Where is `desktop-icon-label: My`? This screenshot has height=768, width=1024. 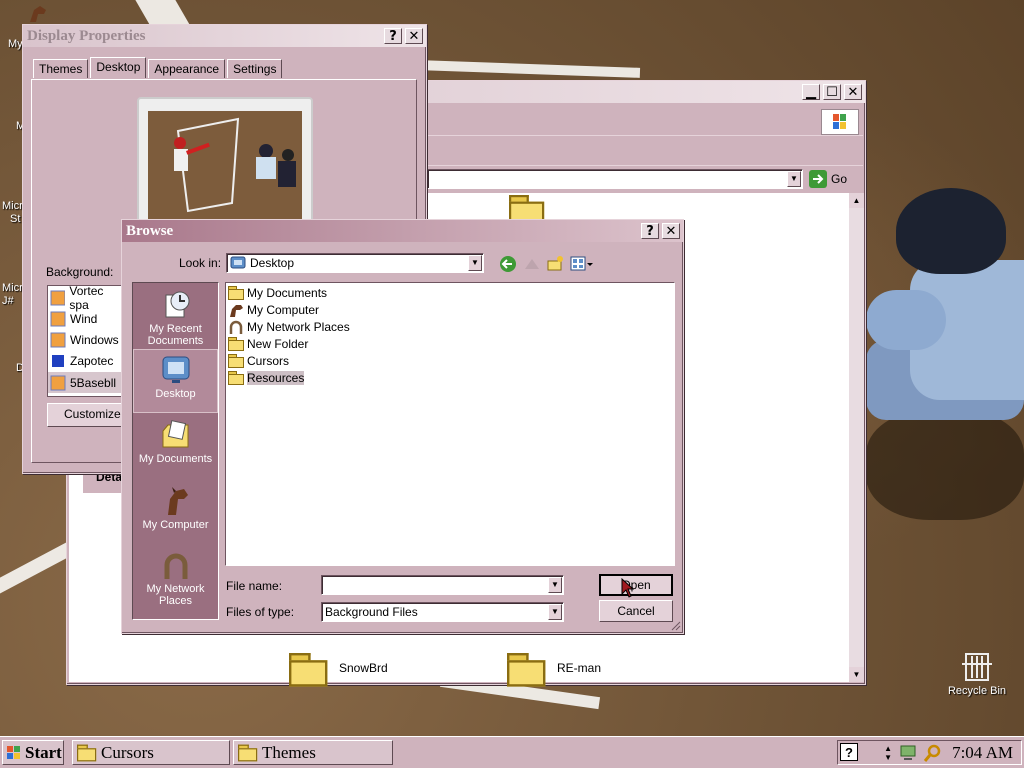 desktop-icon-label: My is located at coordinates (15, 44).